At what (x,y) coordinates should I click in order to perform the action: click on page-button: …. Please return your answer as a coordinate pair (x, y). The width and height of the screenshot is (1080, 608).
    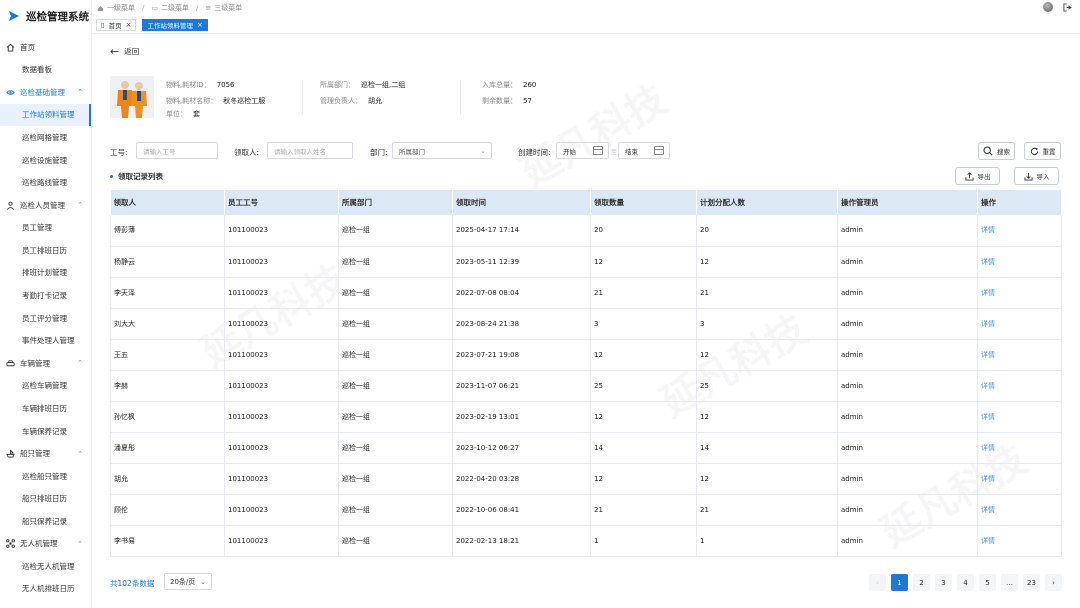
    Looking at the image, I should click on (1009, 582).